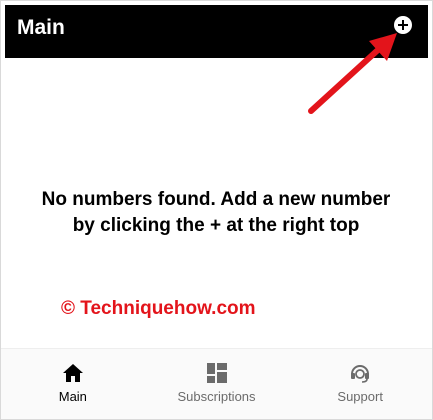  I want to click on nav-item-subscriptions: Subscriptions, so click(217, 384).